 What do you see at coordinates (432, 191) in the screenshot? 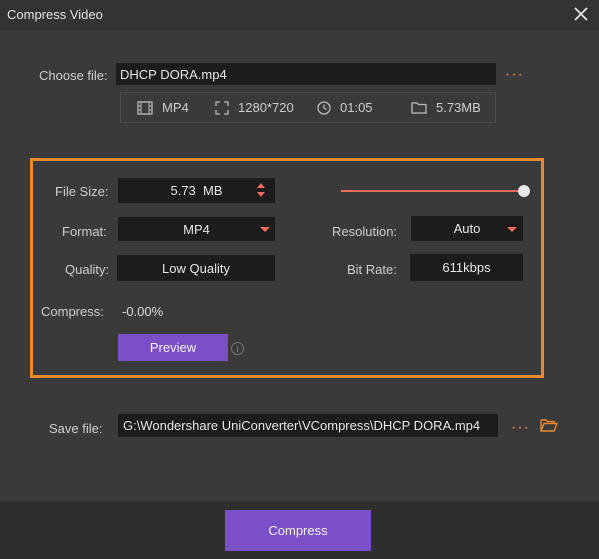
I see `file-size-slider-track` at bounding box center [432, 191].